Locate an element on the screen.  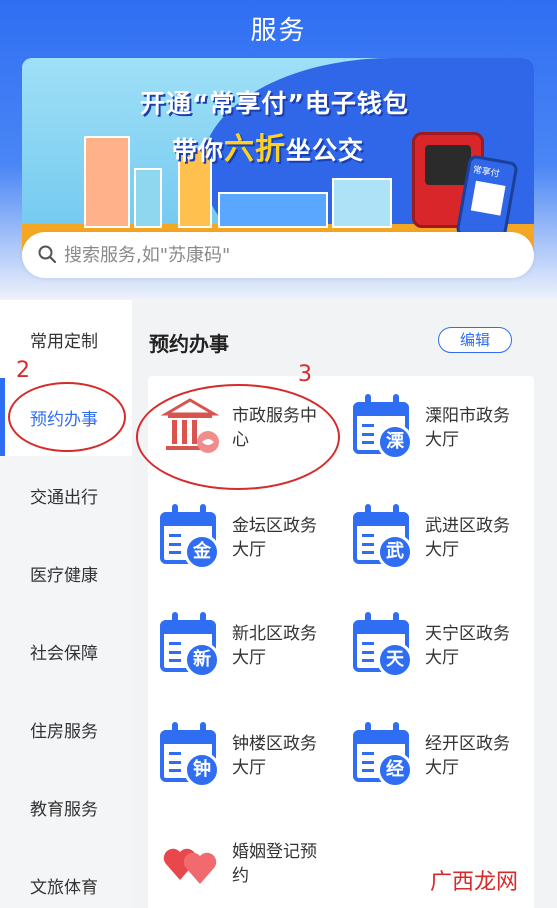
sidebar-item-education: 教育服务 is located at coordinates (66, 807).